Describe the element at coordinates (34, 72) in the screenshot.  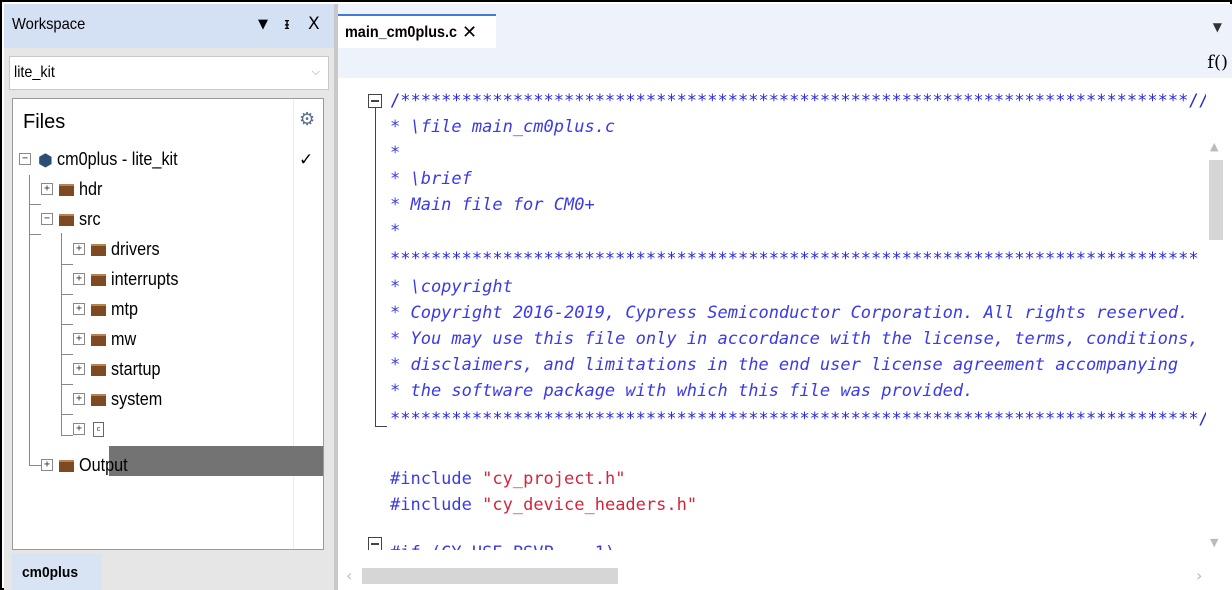
I see `configuration-value: lite_kit` at that location.